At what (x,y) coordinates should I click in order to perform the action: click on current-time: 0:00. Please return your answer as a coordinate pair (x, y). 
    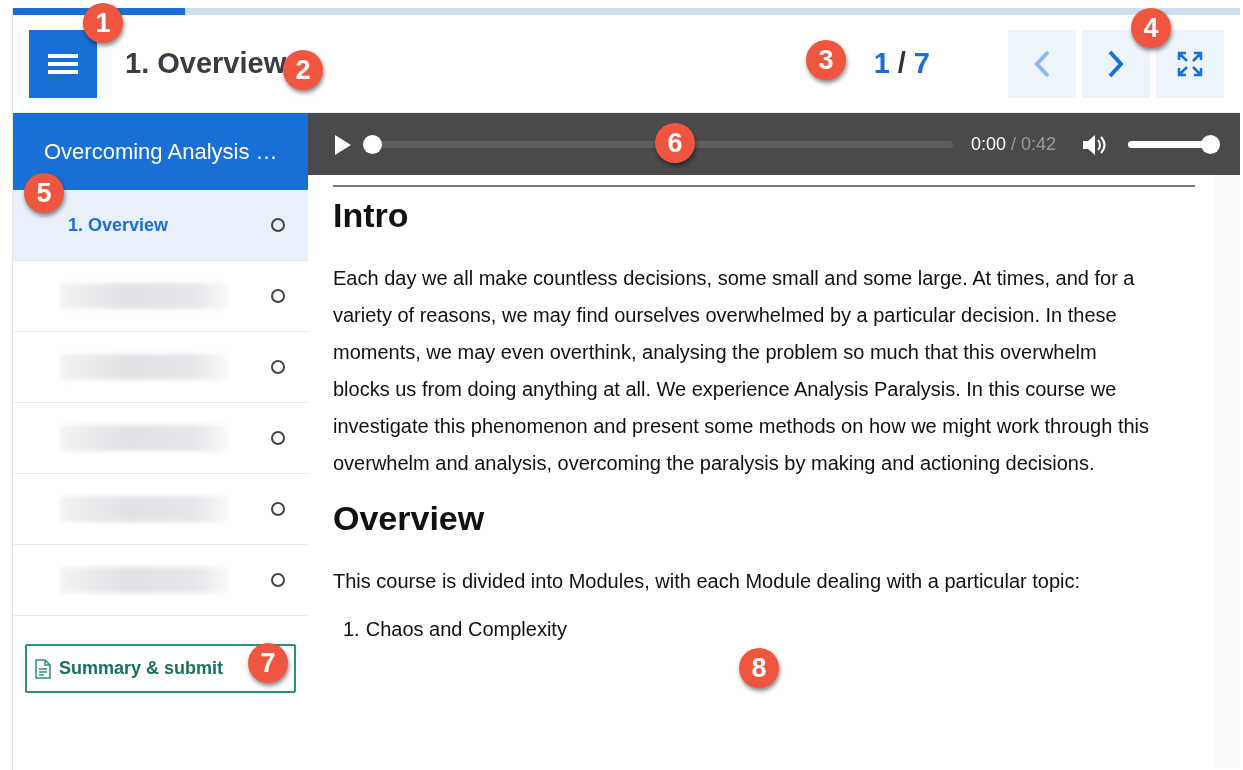
    Looking at the image, I should click on (988, 144).